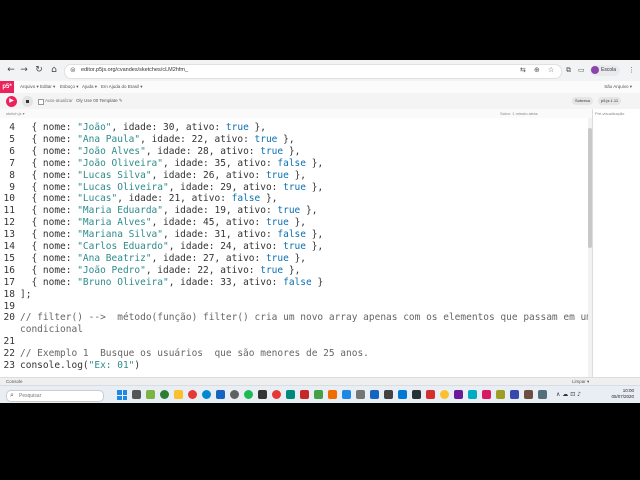 The image size is (640, 480). I want to click on code-line: 19, so click(295, 307).